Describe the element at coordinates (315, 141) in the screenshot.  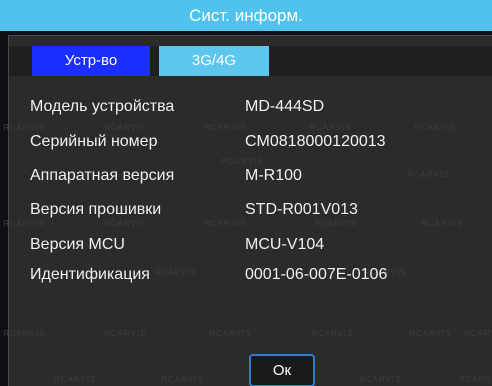
I see `serial-number-value: CM0818000120013` at that location.